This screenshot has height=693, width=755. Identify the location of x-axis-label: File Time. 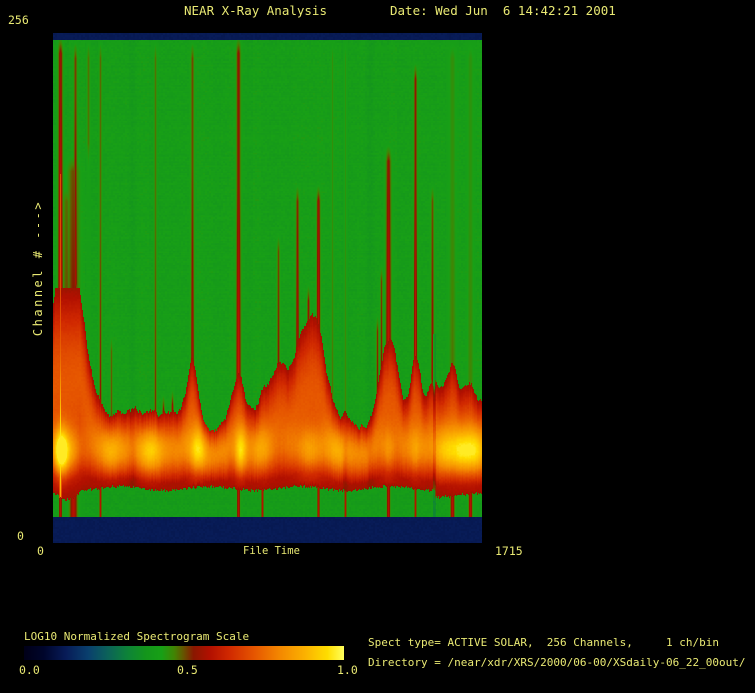
(271, 551).